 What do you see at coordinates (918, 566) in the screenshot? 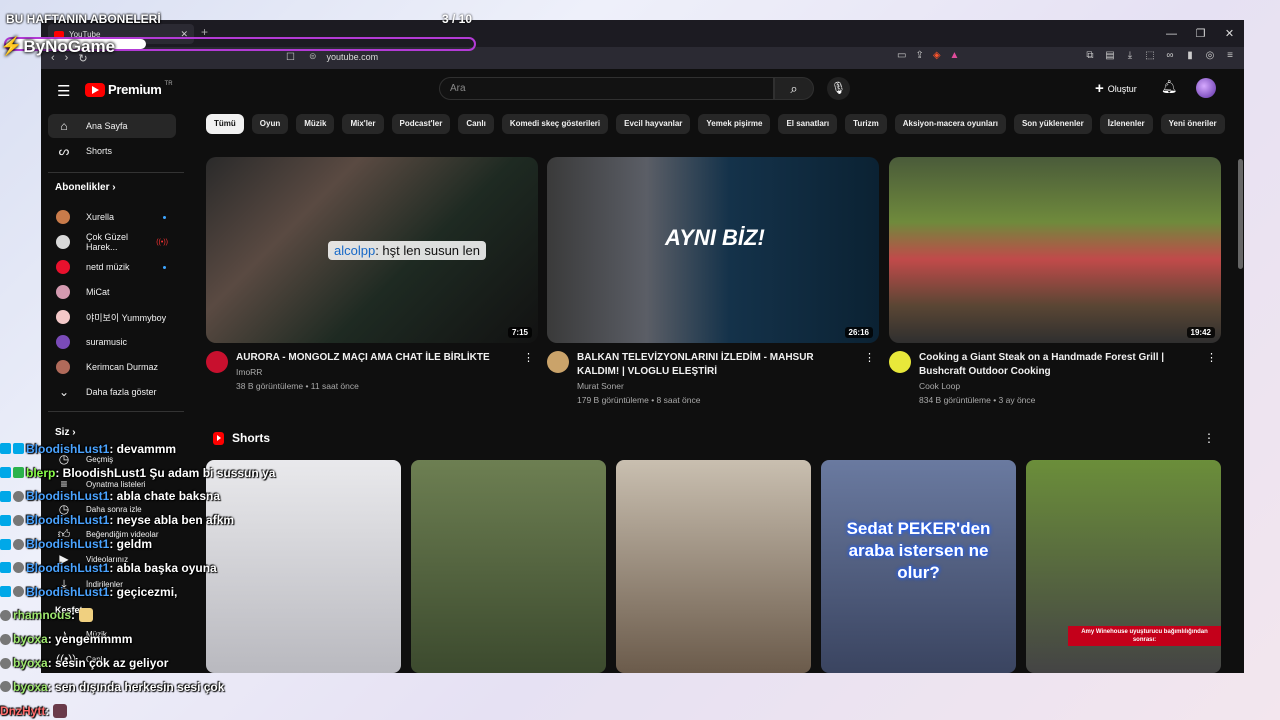
I see `short-card: Sedat PEKER'den araba istersen ne olur?` at bounding box center [918, 566].